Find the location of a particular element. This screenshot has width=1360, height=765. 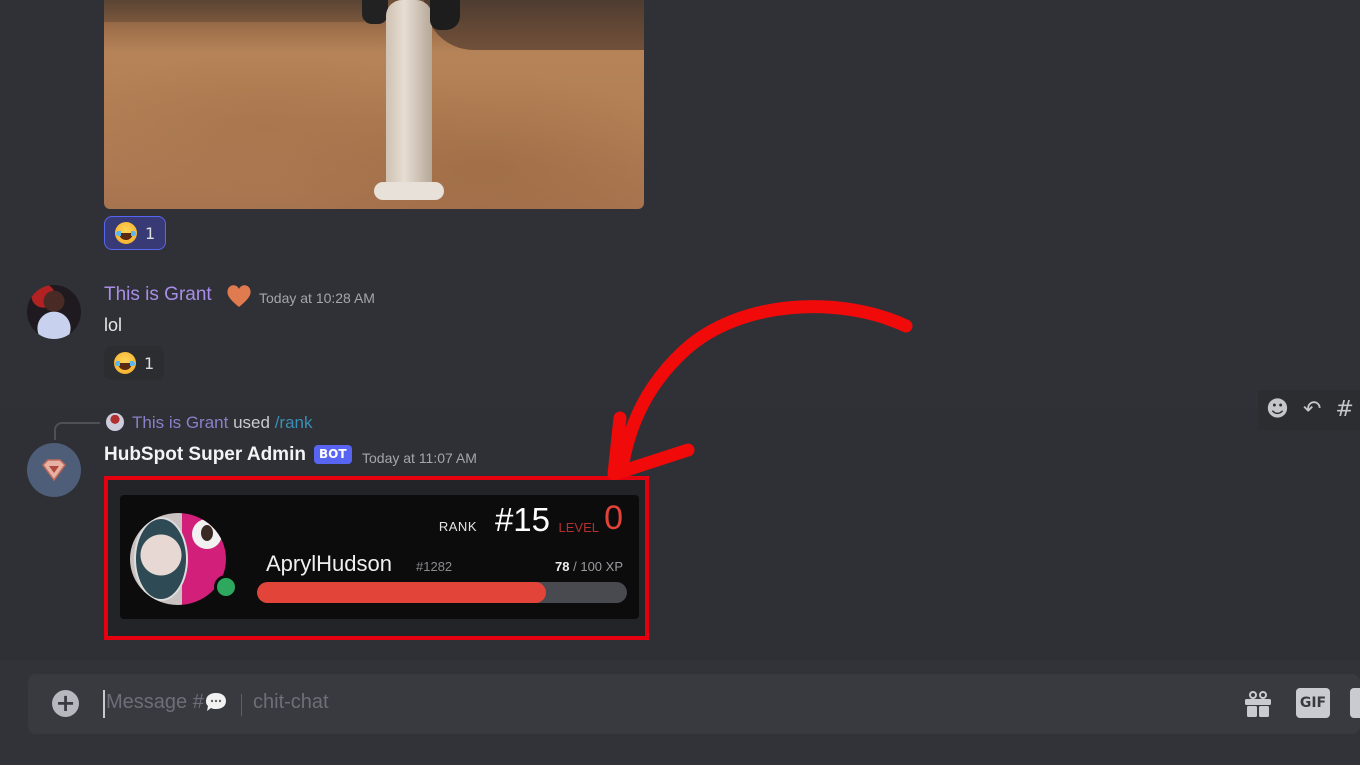

message-composer is located at coordinates (694, 704).